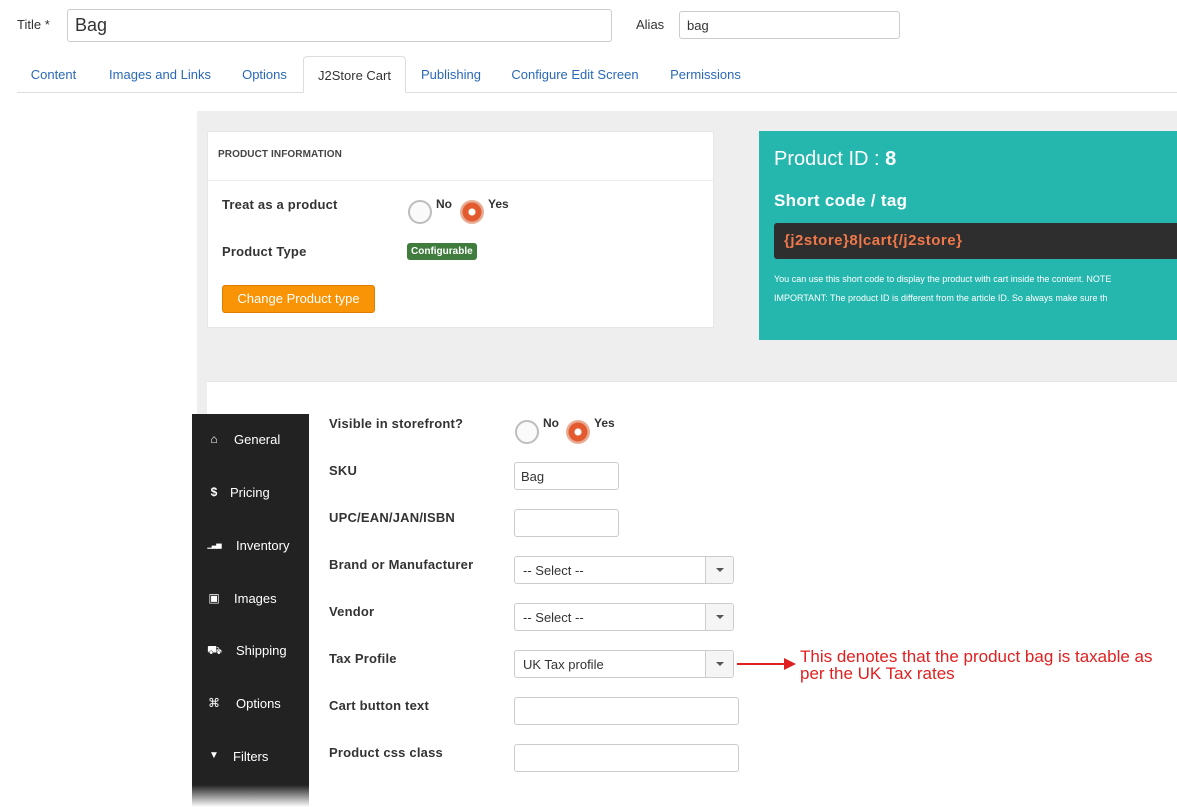 This screenshot has width=1177, height=807. Describe the element at coordinates (578, 432) in the screenshot. I see `visible-yes-radio` at that location.